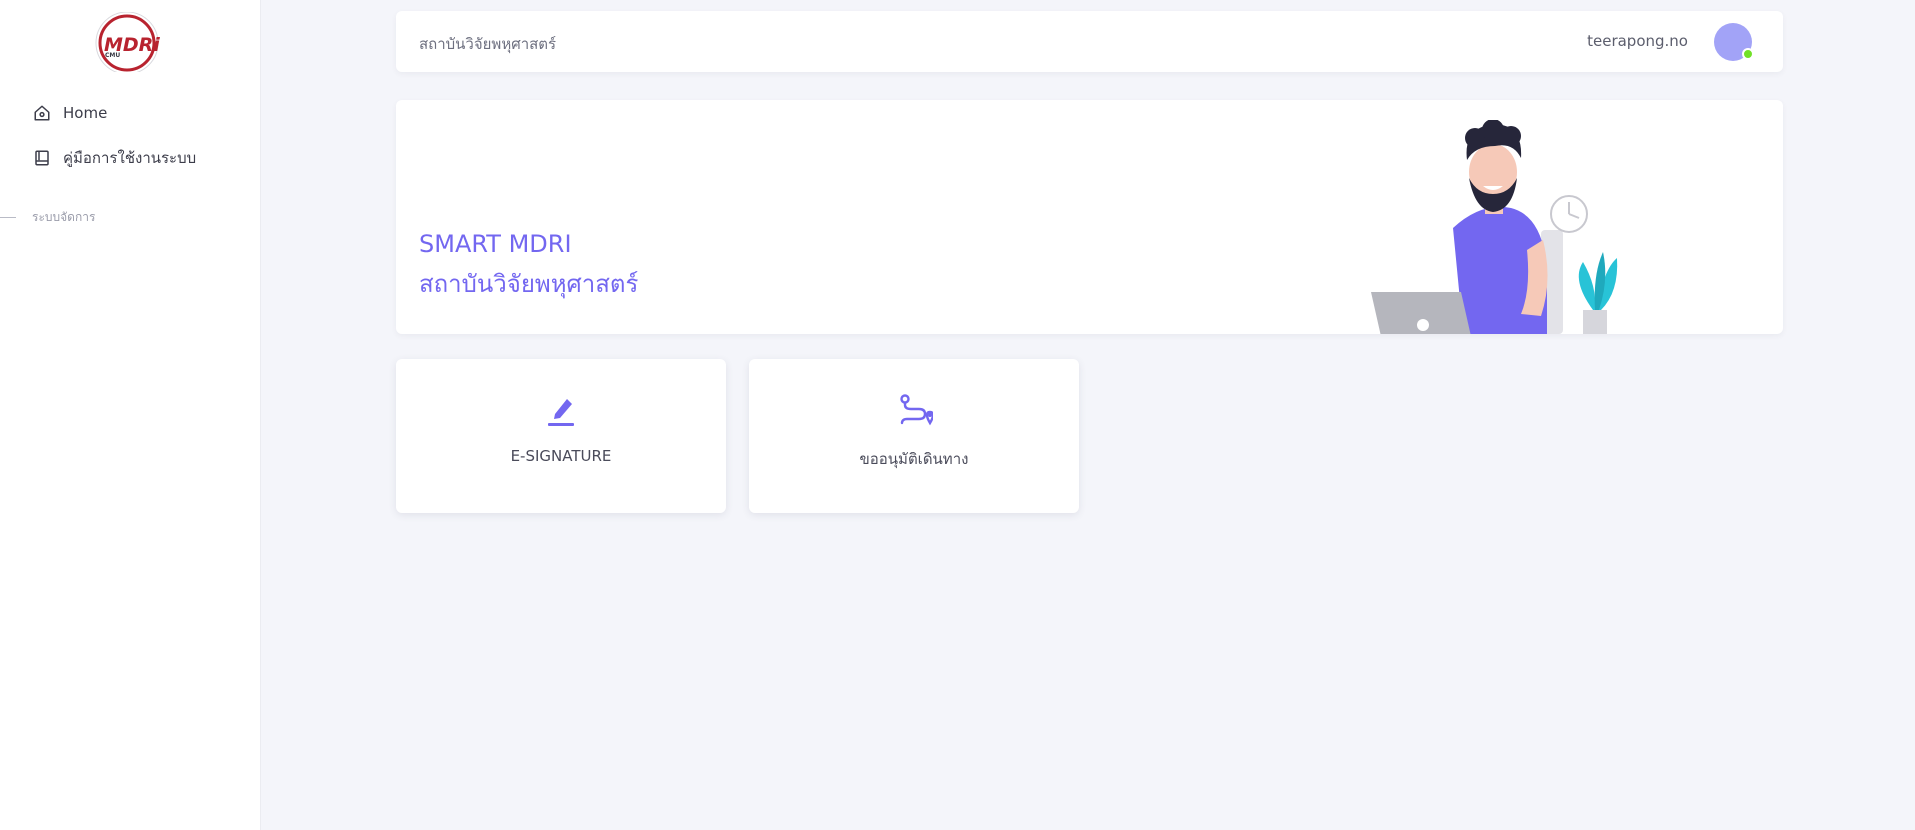 This screenshot has width=1915, height=830. Describe the element at coordinates (1516, 226) in the screenshot. I see `man-with-laptop-illustration-icon` at that location.